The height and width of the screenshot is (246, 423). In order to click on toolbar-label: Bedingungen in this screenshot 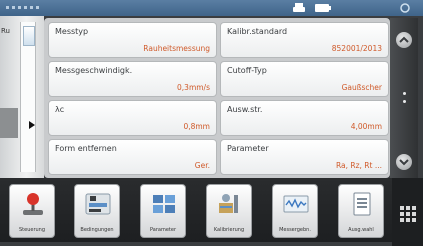, I will do `click(97, 230)`.